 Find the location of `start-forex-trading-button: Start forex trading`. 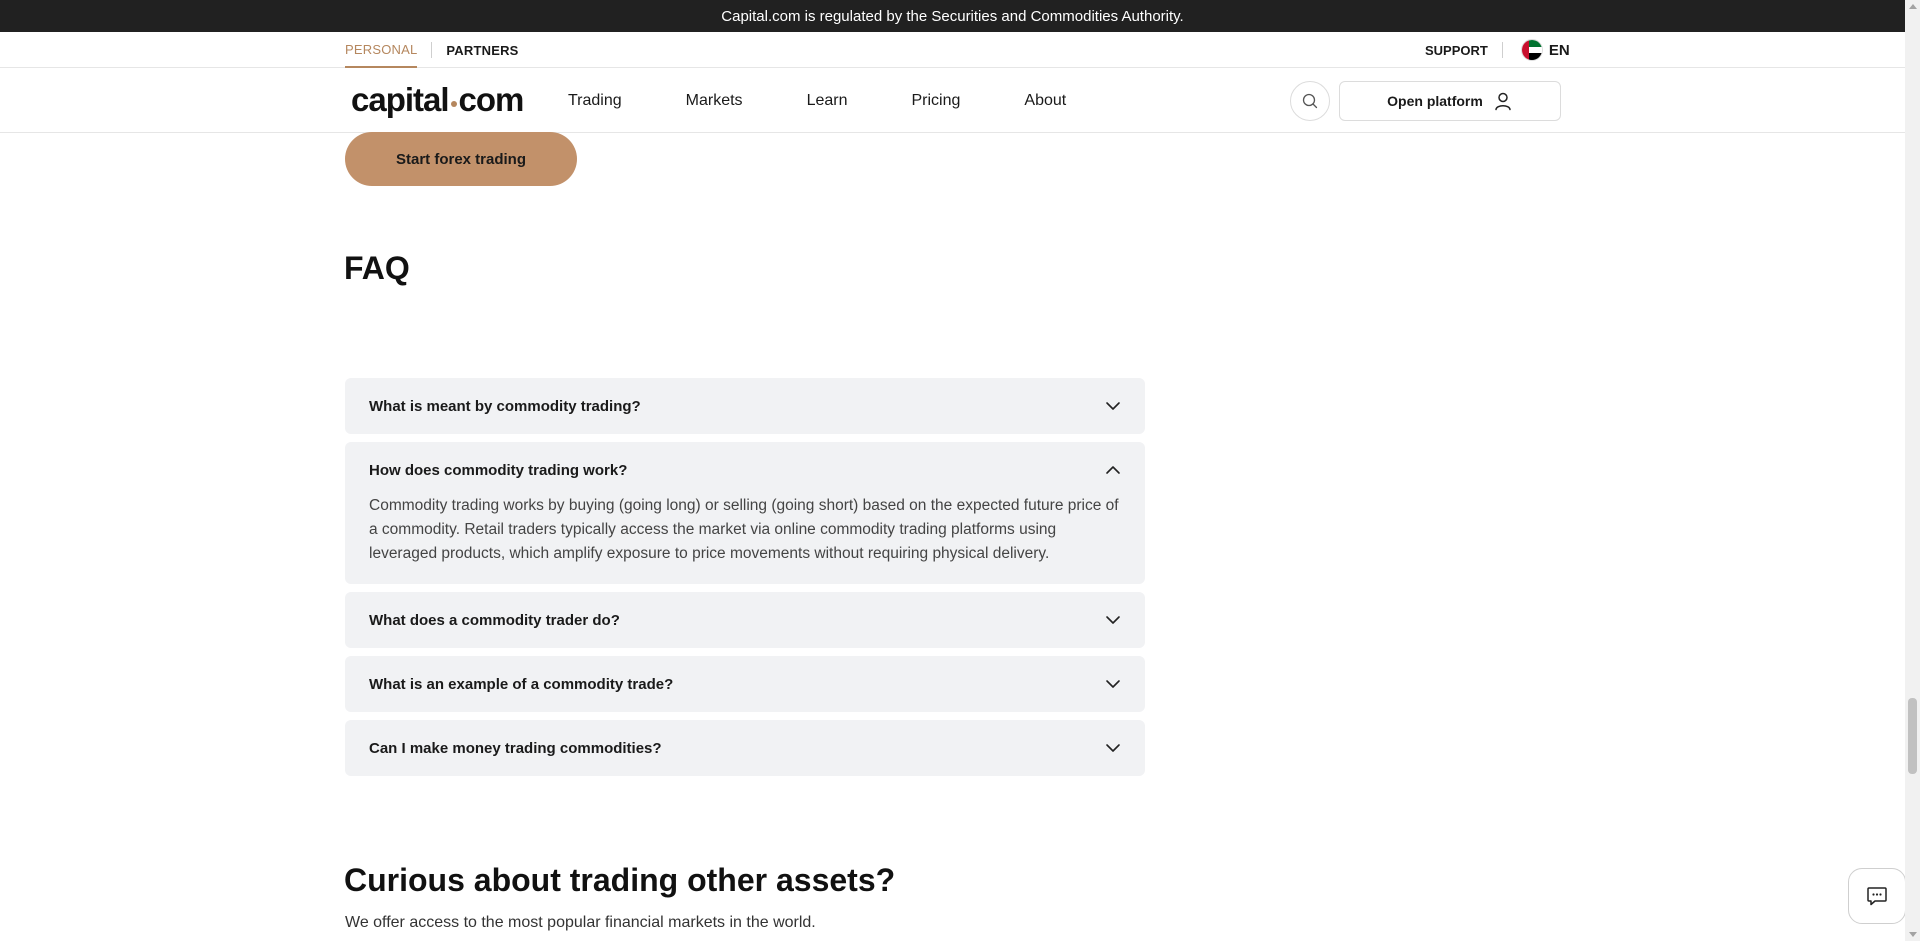

start-forex-trading-button: Start forex trading is located at coordinates (461, 159).